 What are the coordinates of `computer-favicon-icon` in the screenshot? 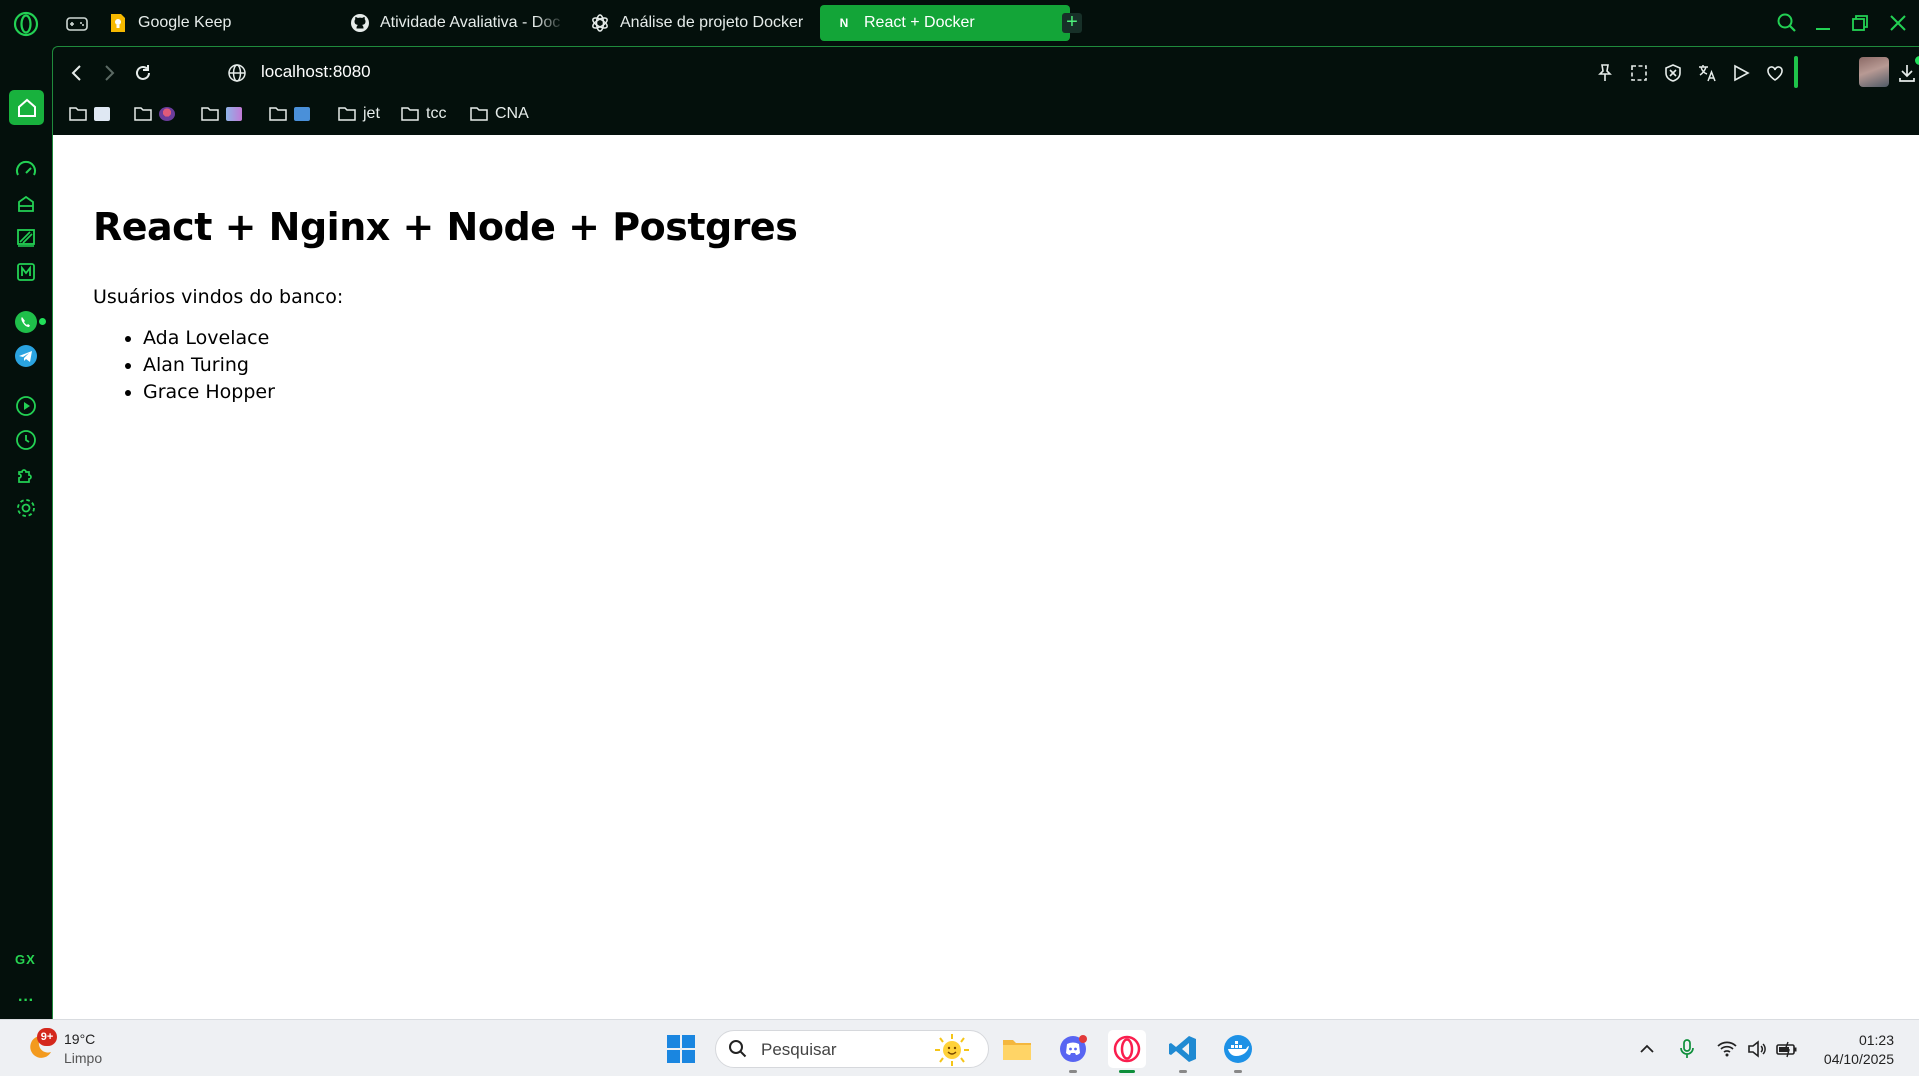 It's located at (302, 114).